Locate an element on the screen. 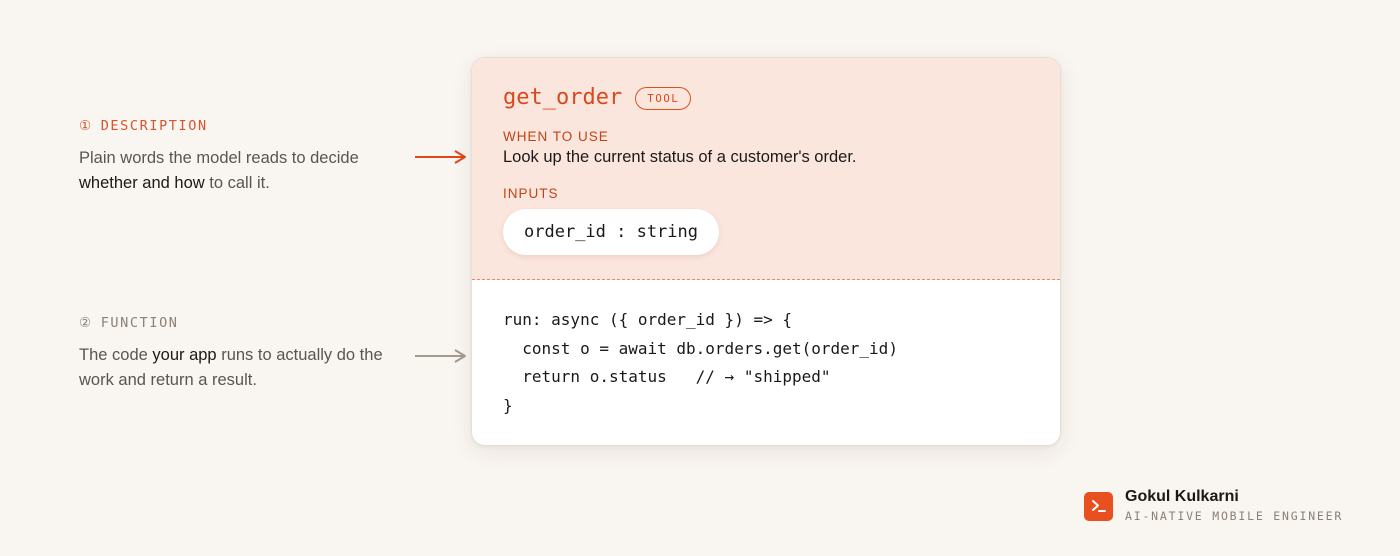 The image size is (1400, 556). function-arrow-icon is located at coordinates (440, 356).